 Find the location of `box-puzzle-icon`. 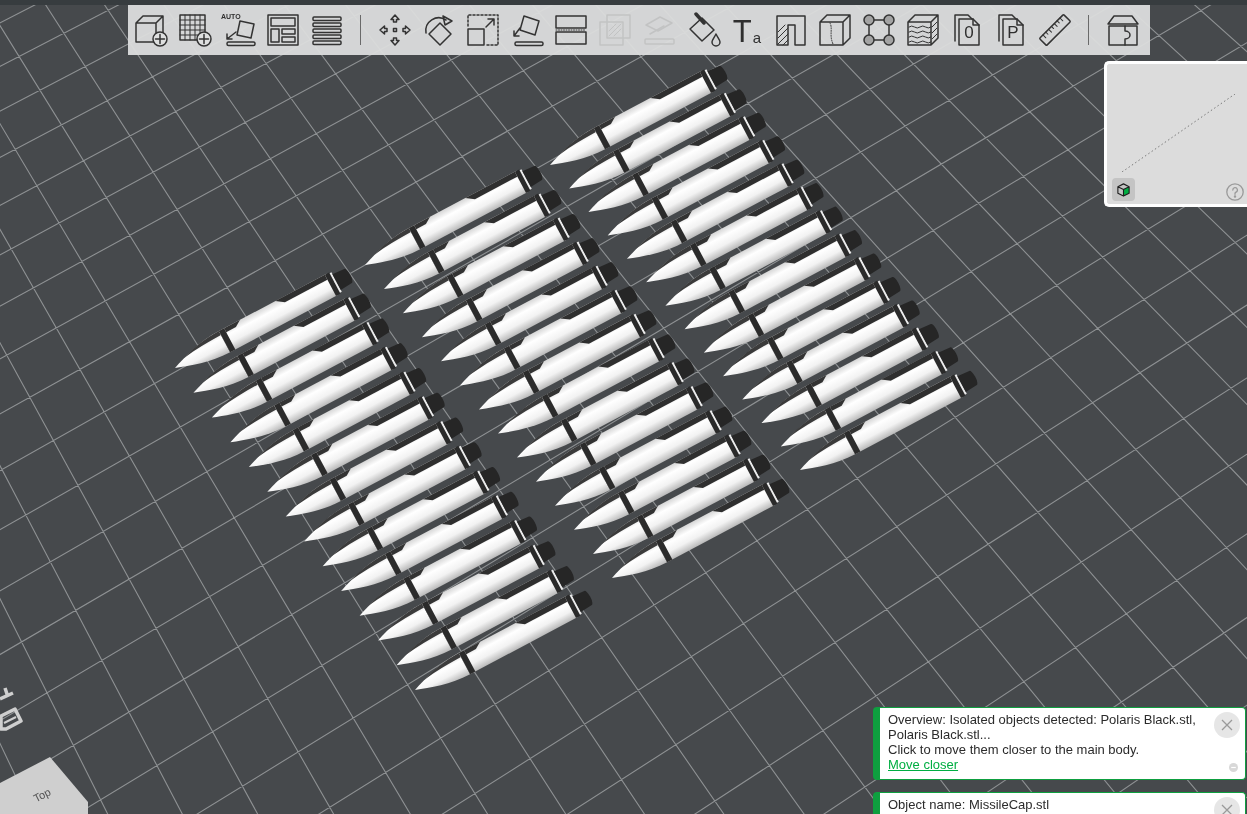

box-puzzle-icon is located at coordinates (1123, 30).